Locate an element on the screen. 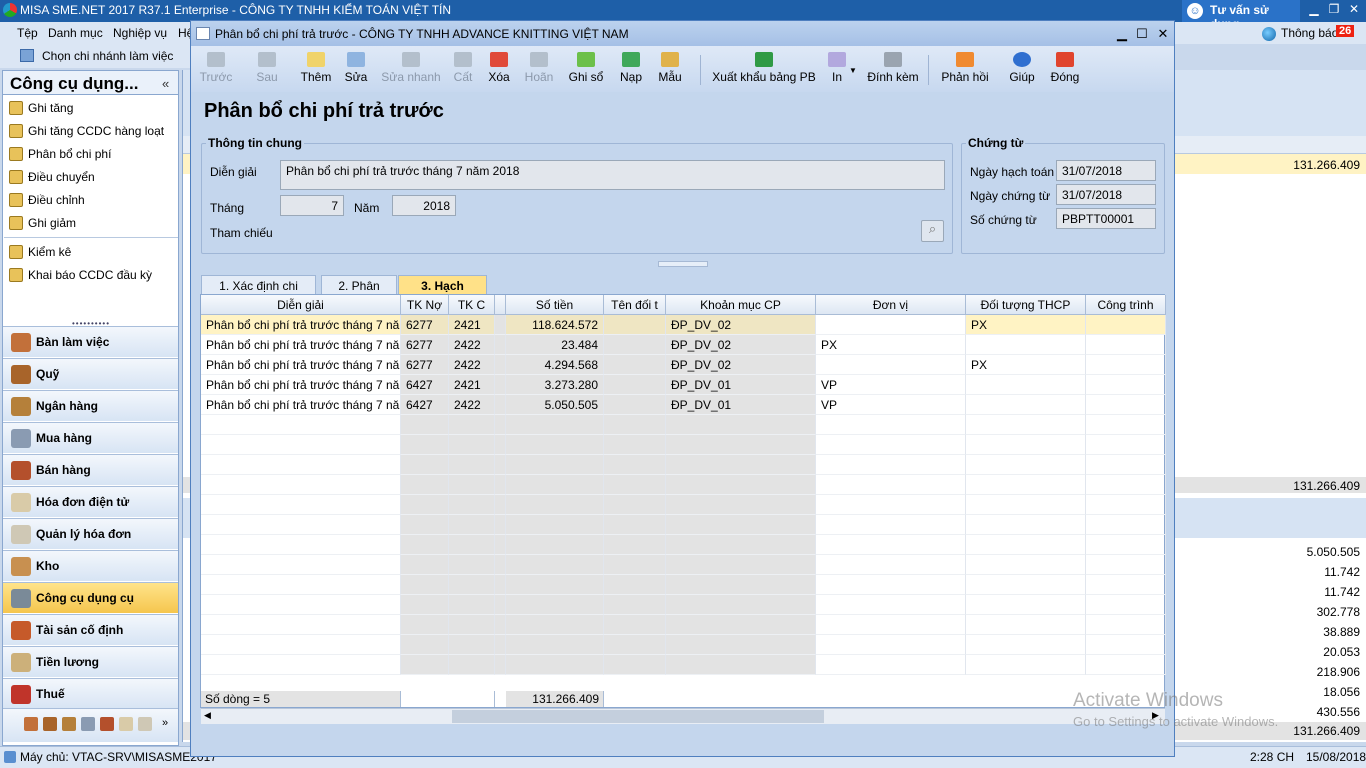  month-field: 7 is located at coordinates (312, 205).